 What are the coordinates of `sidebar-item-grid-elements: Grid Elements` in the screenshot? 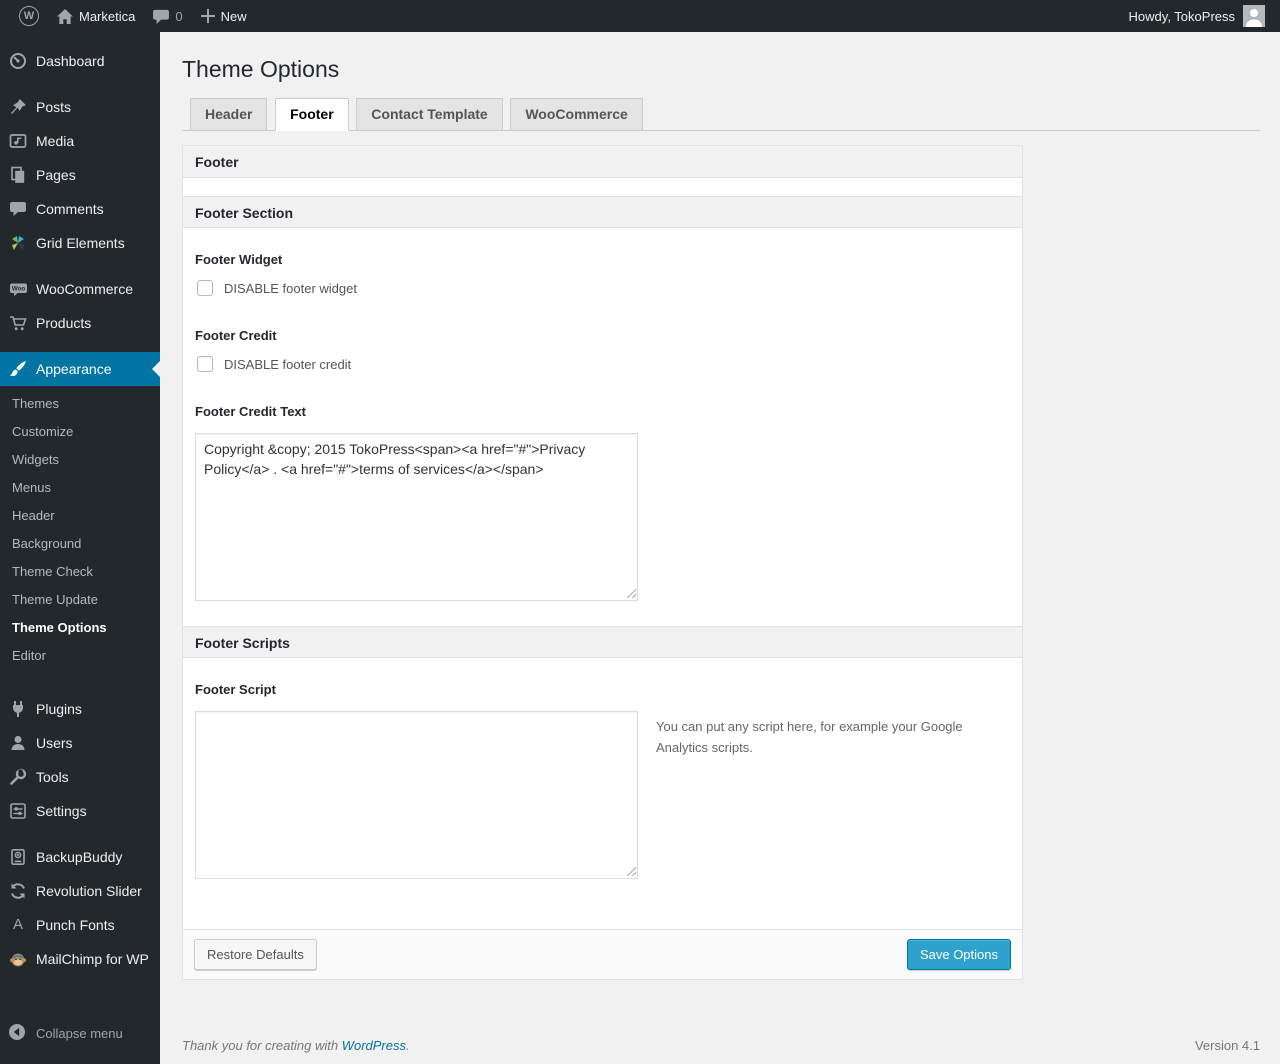 It's located at (80, 243).